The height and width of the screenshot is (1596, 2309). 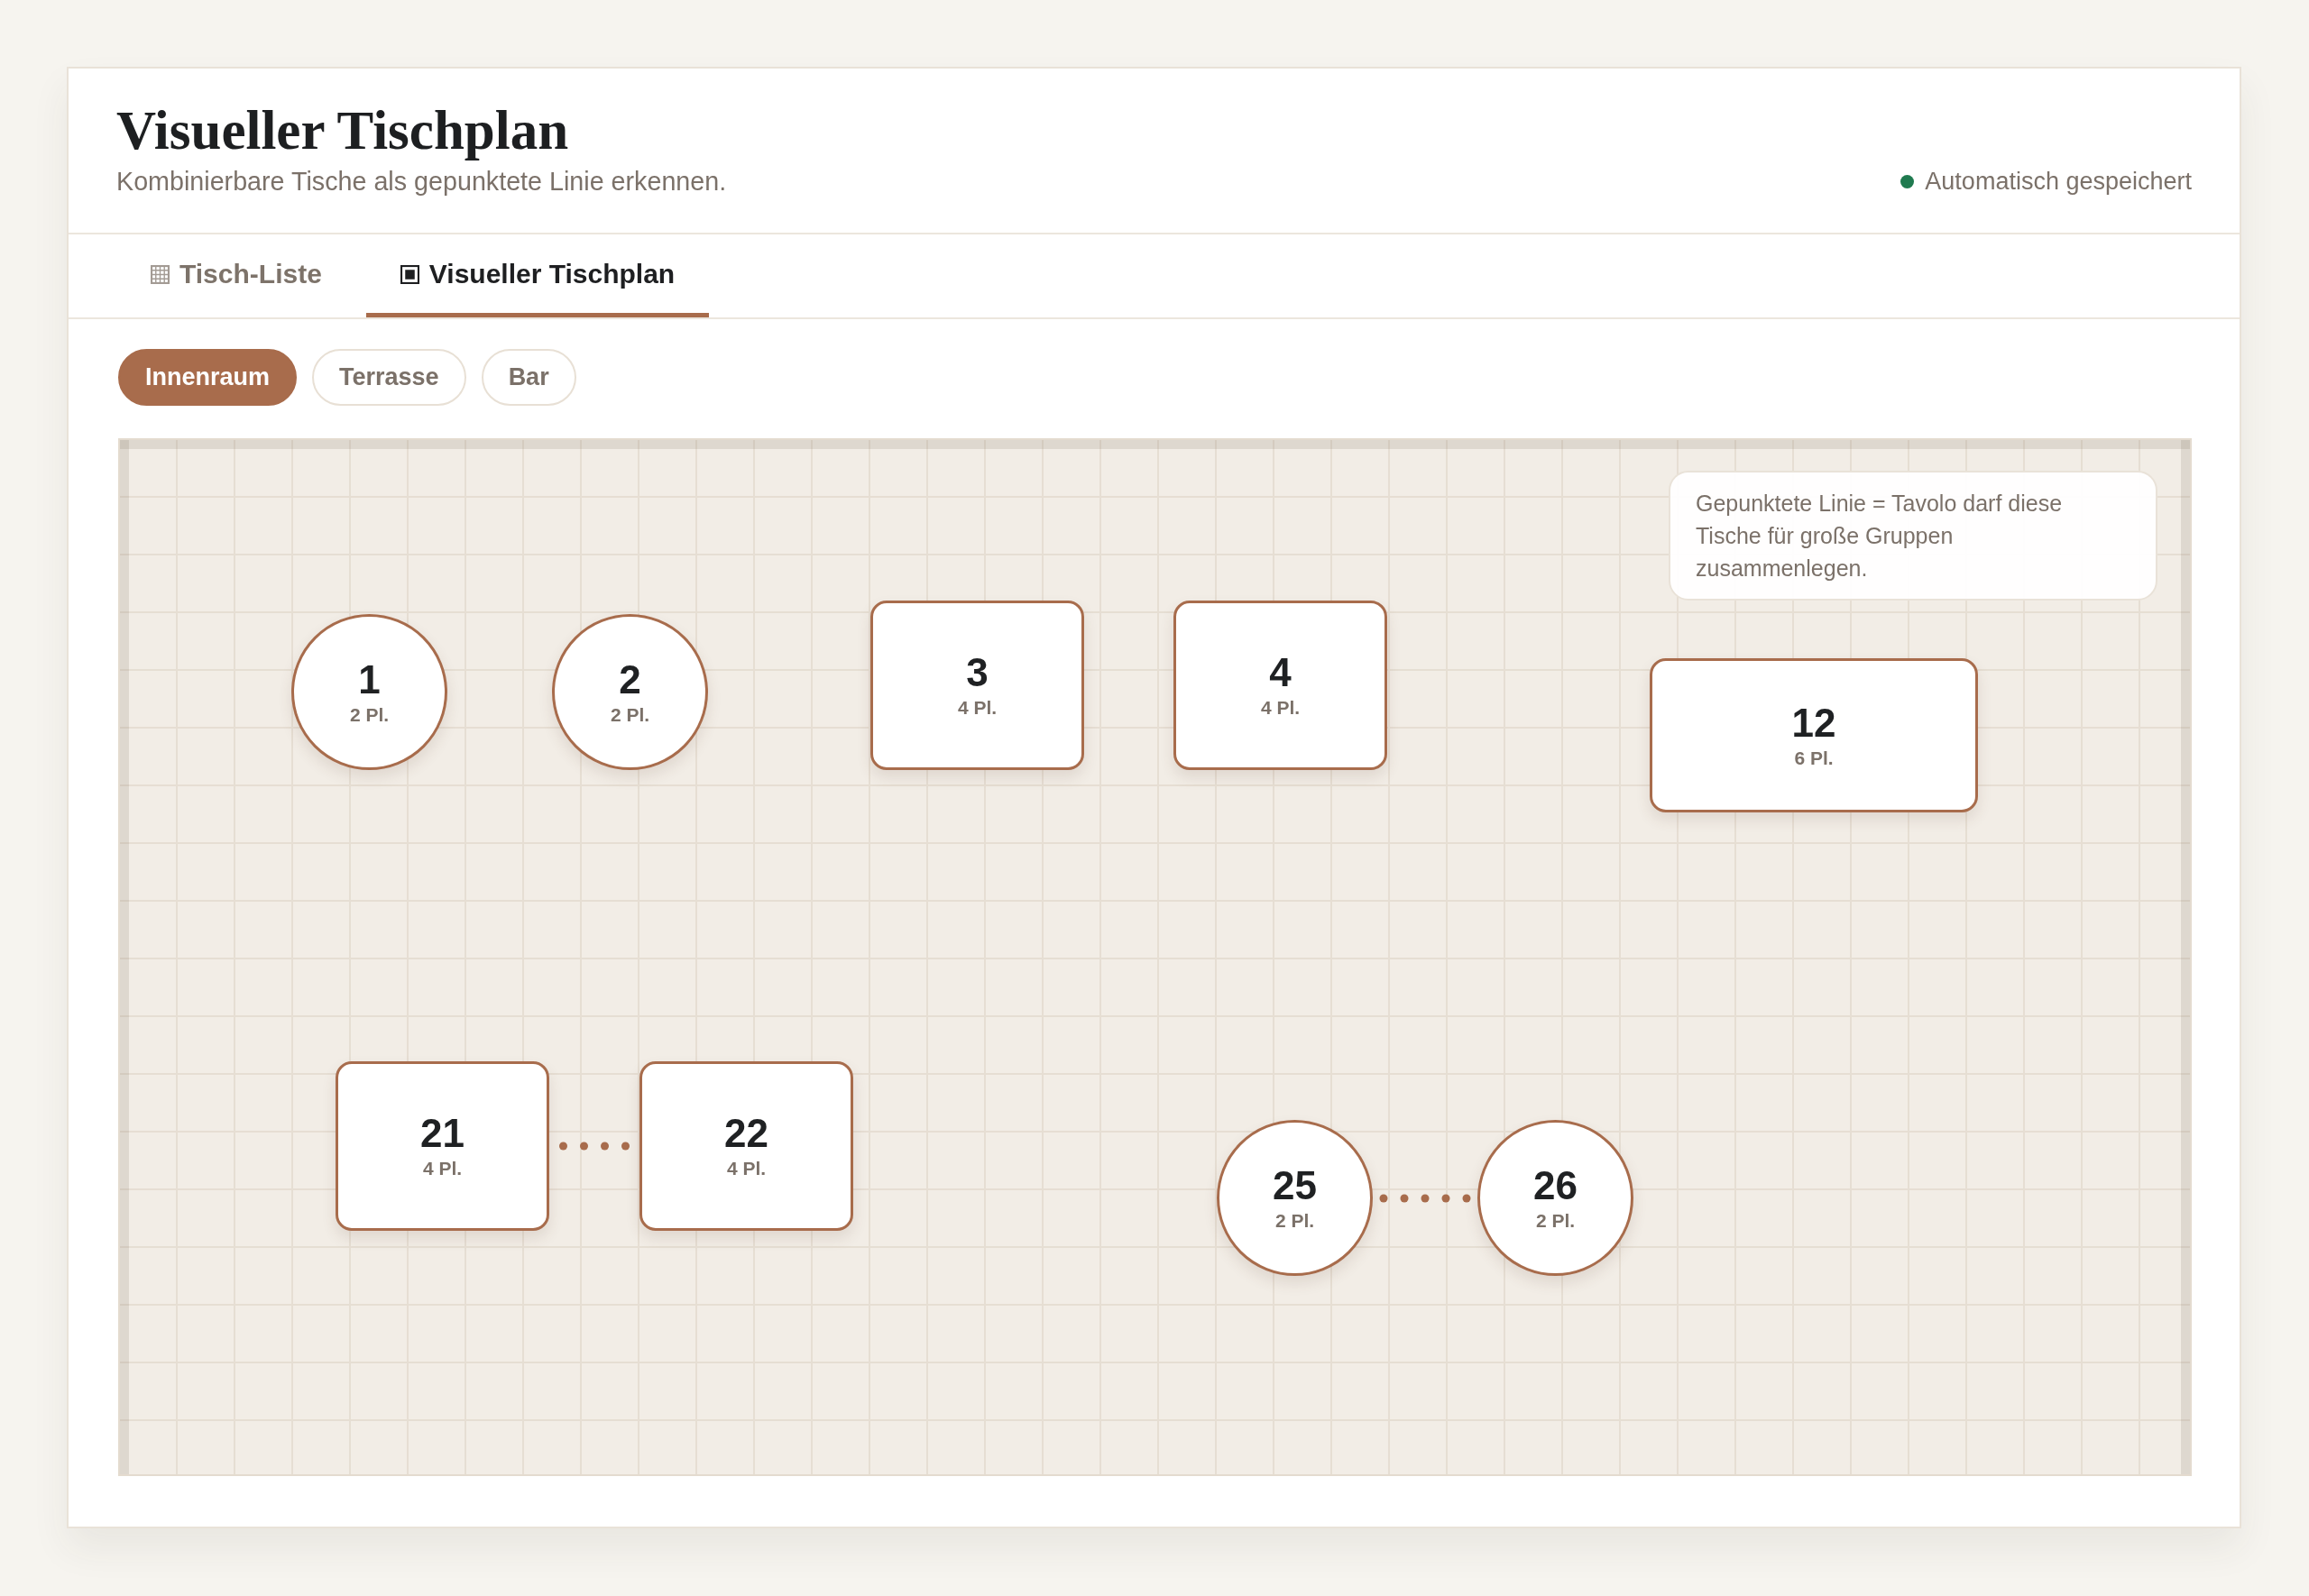 I want to click on table-number: 25, so click(x=1295, y=1185).